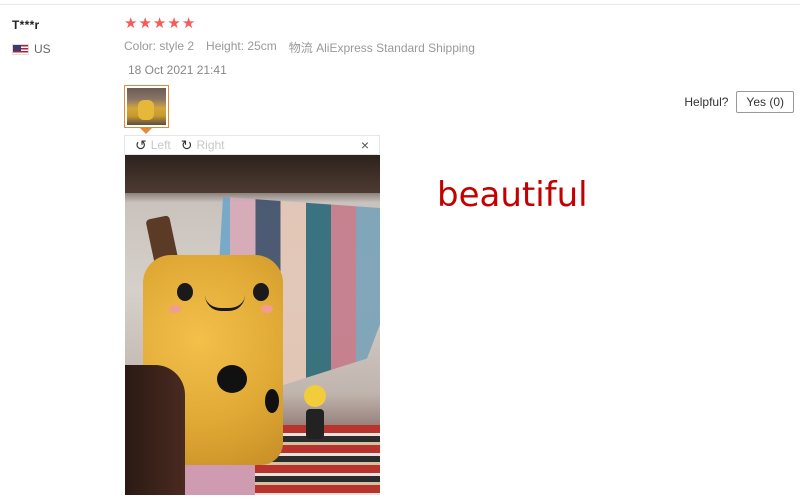  Describe the element at coordinates (706, 102) in the screenshot. I see `helpful-label: Helpful?` at that location.